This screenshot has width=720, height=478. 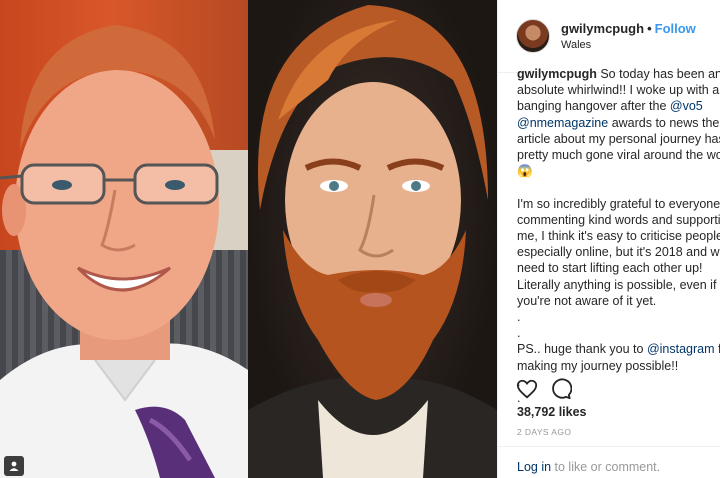 What do you see at coordinates (681, 349) in the screenshot?
I see `mention-instagram: @instagram` at bounding box center [681, 349].